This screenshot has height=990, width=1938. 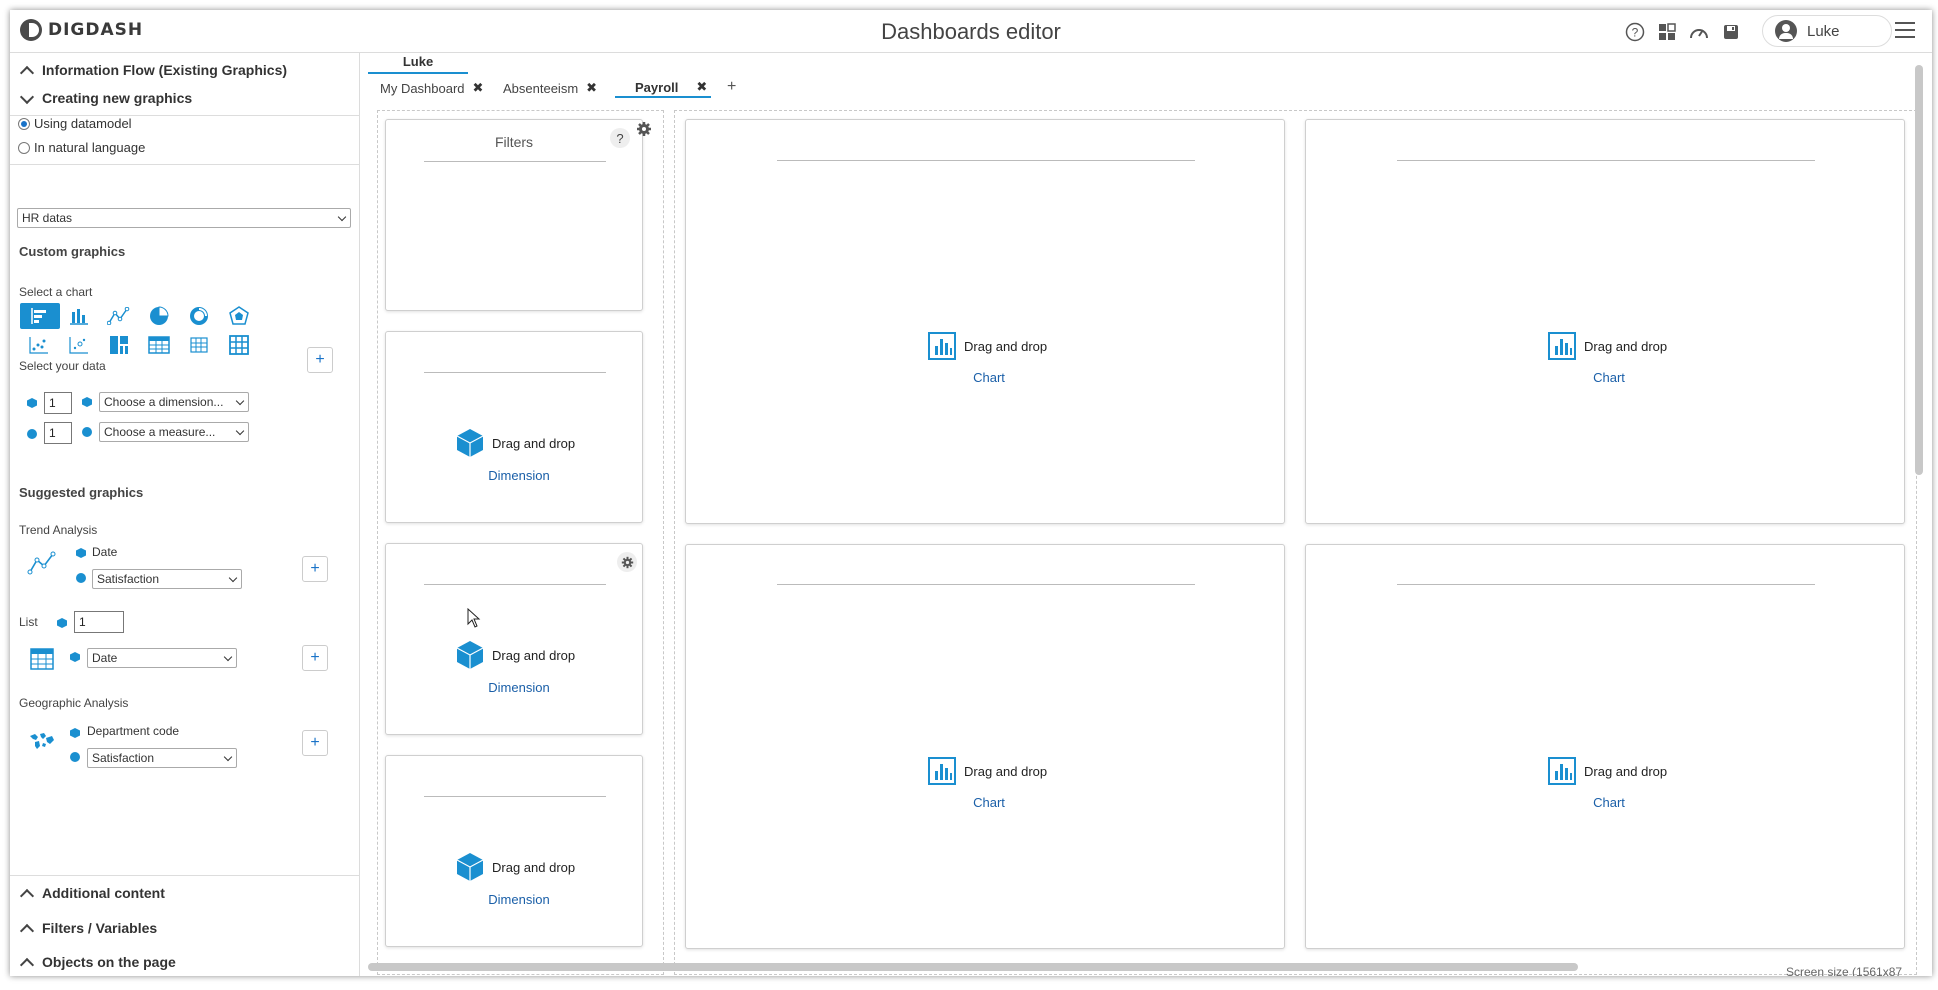 What do you see at coordinates (167, 579) in the screenshot?
I see `trend-measure-select: Satisfaction` at bounding box center [167, 579].